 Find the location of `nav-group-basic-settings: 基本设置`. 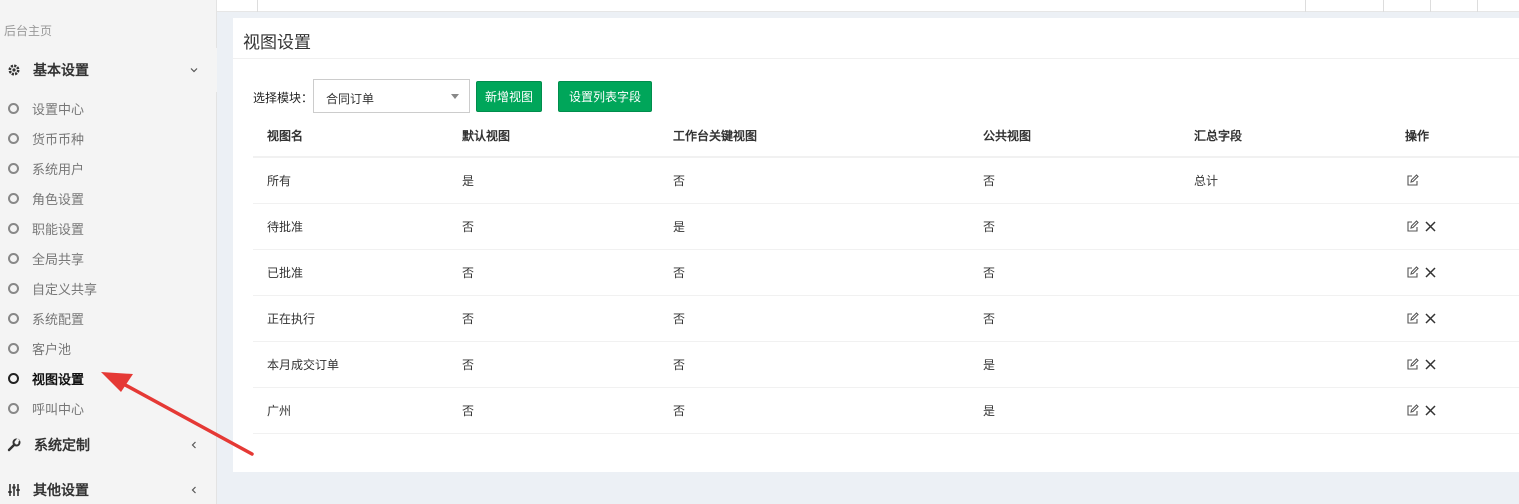

nav-group-basic-settings: 基本设置 is located at coordinates (108, 70).